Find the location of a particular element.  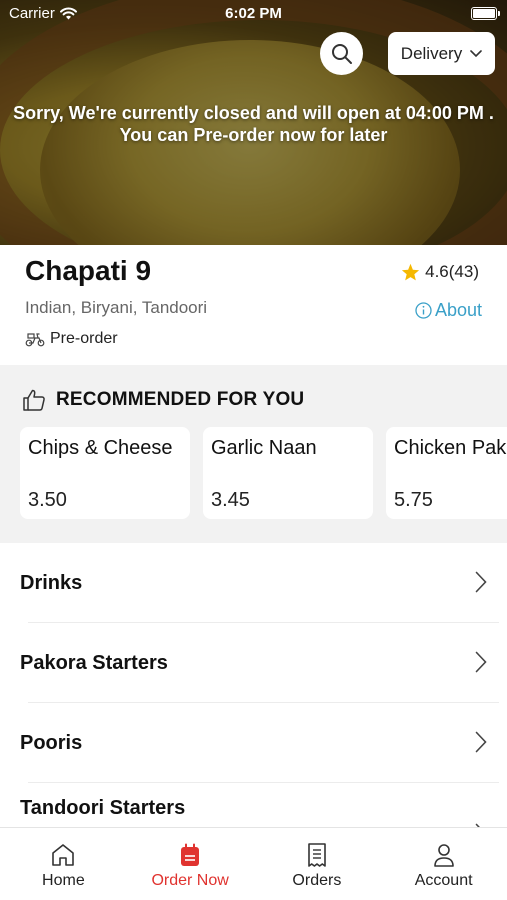

delivery-mode-select: Delivery is located at coordinates (441, 53).